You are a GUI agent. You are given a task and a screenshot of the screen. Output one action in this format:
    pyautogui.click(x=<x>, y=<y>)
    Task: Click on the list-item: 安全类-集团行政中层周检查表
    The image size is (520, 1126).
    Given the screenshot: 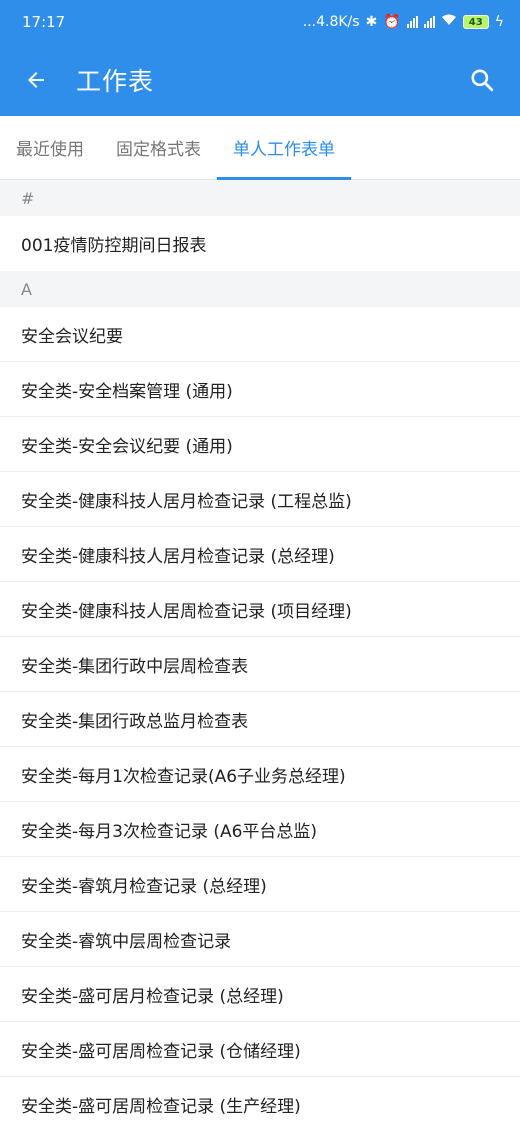 What is the action you would take?
    pyautogui.click(x=260, y=664)
    